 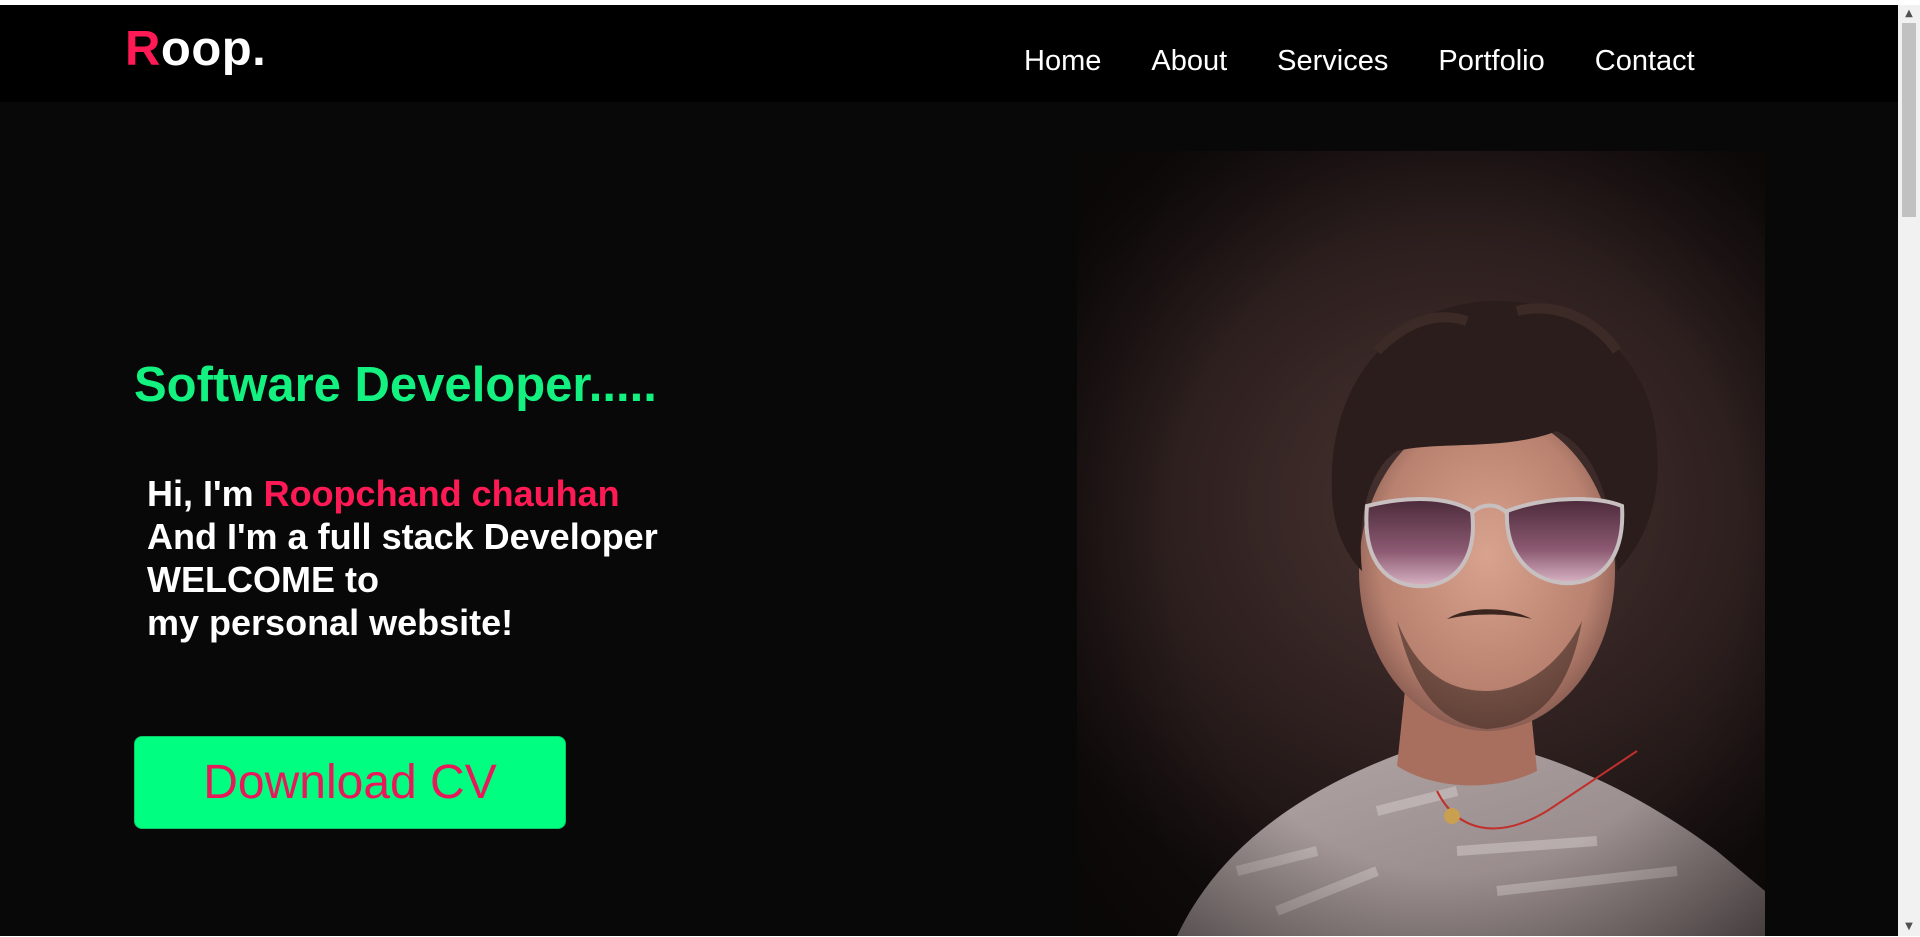 I want to click on intro-line-role: And I'm a full stack Developer, so click(x=402, y=536).